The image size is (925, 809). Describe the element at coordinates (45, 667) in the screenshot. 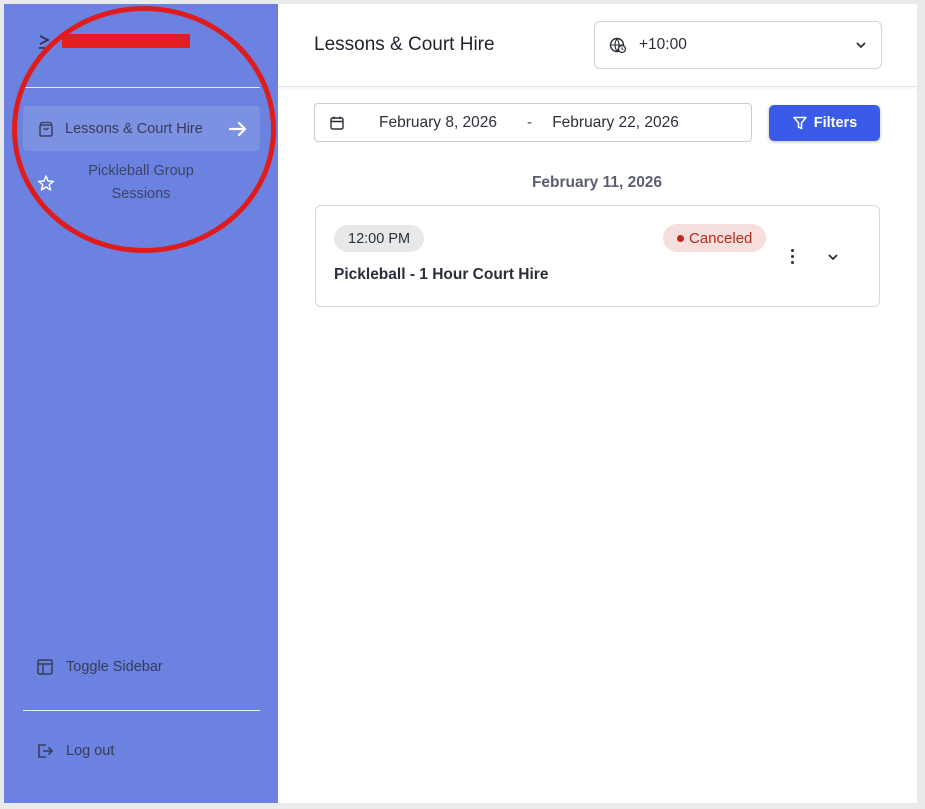

I see `sidebar-layout-icon` at that location.